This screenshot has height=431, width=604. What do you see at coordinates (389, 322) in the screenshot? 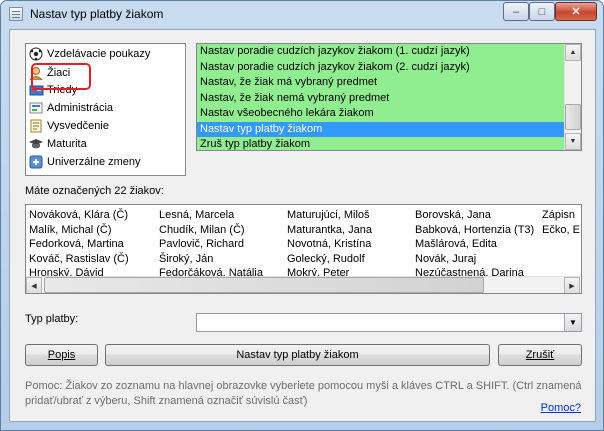
I see `payment-type-select: ▼` at bounding box center [389, 322].